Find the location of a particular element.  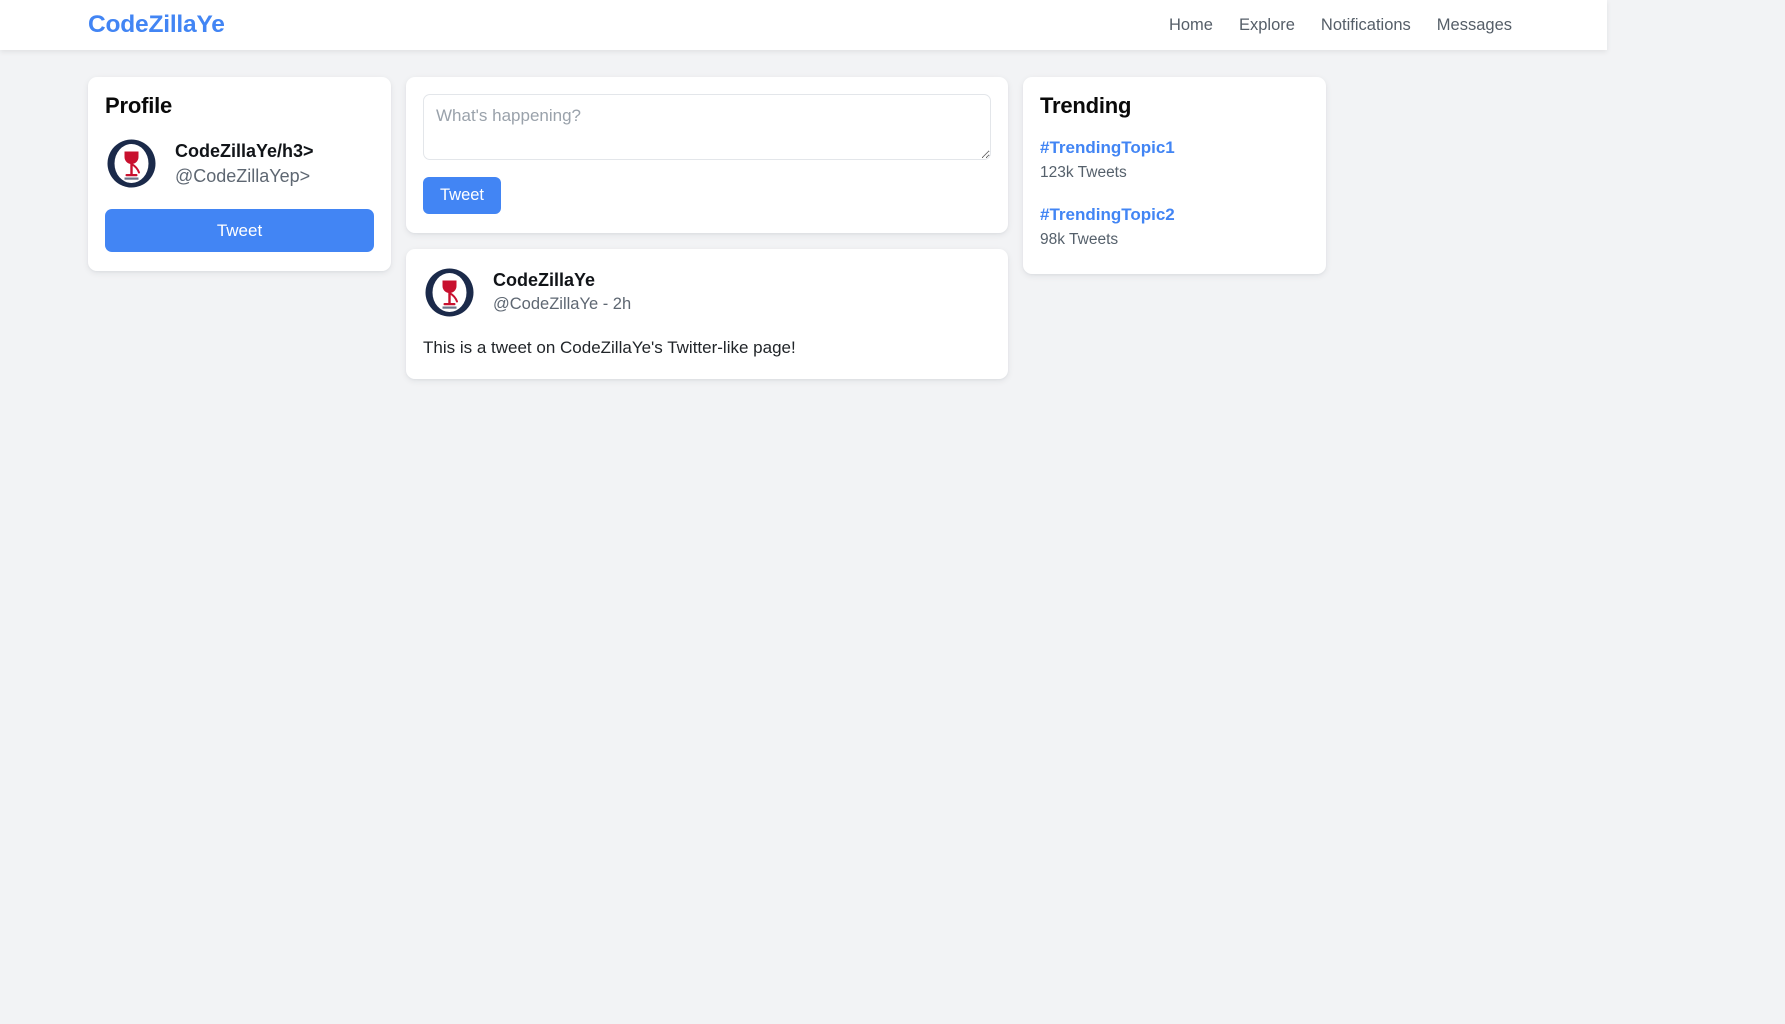

compose-textarea is located at coordinates (707, 127).